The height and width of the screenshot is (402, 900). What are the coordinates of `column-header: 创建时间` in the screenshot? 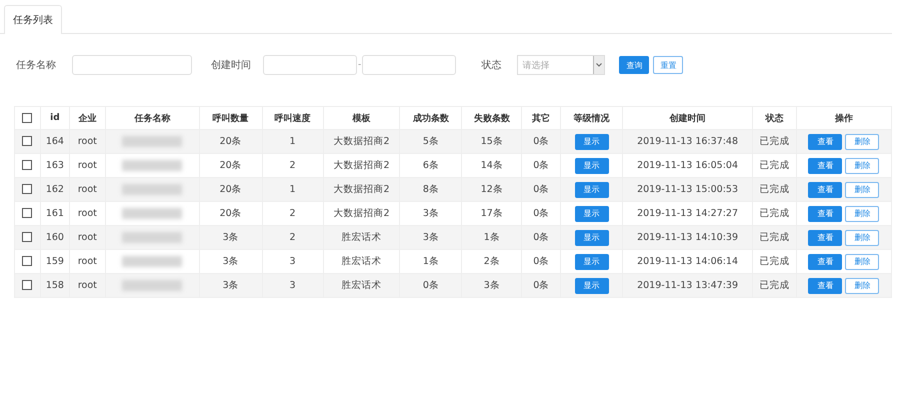 It's located at (687, 118).